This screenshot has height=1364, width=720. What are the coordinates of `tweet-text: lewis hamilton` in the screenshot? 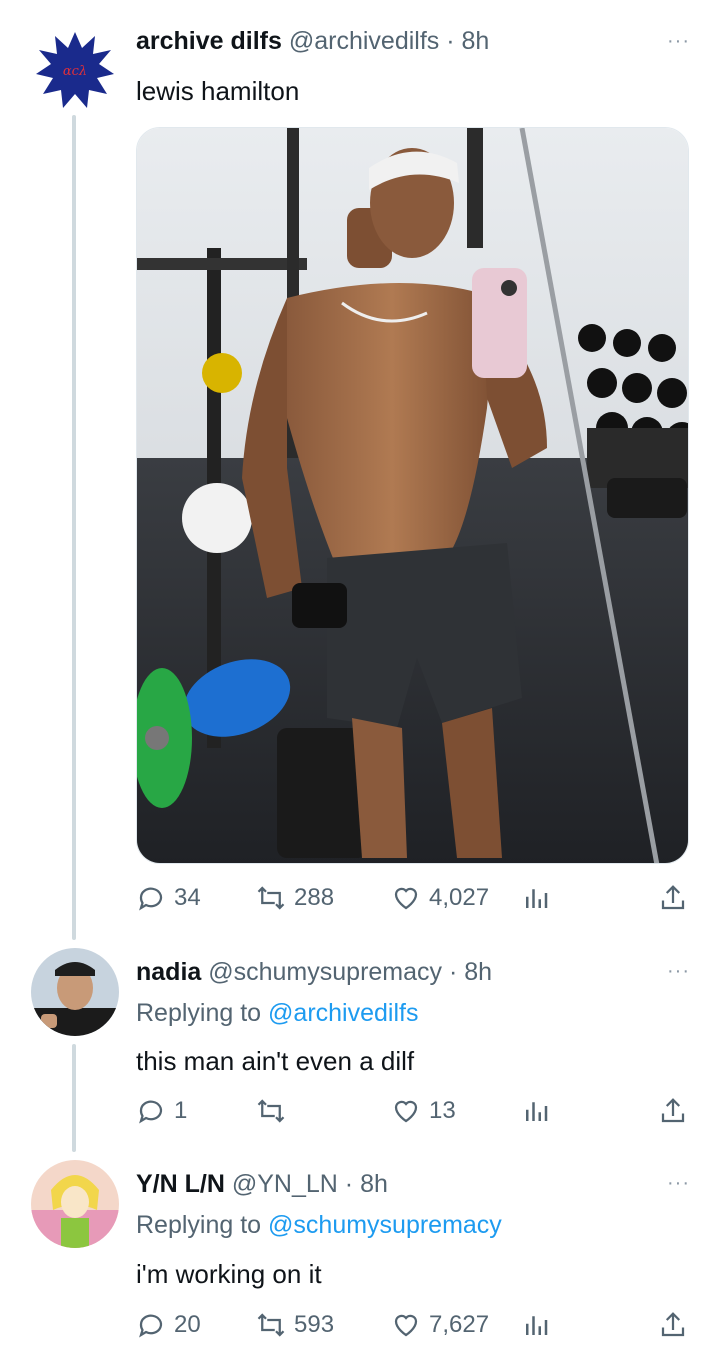 It's located at (218, 91).